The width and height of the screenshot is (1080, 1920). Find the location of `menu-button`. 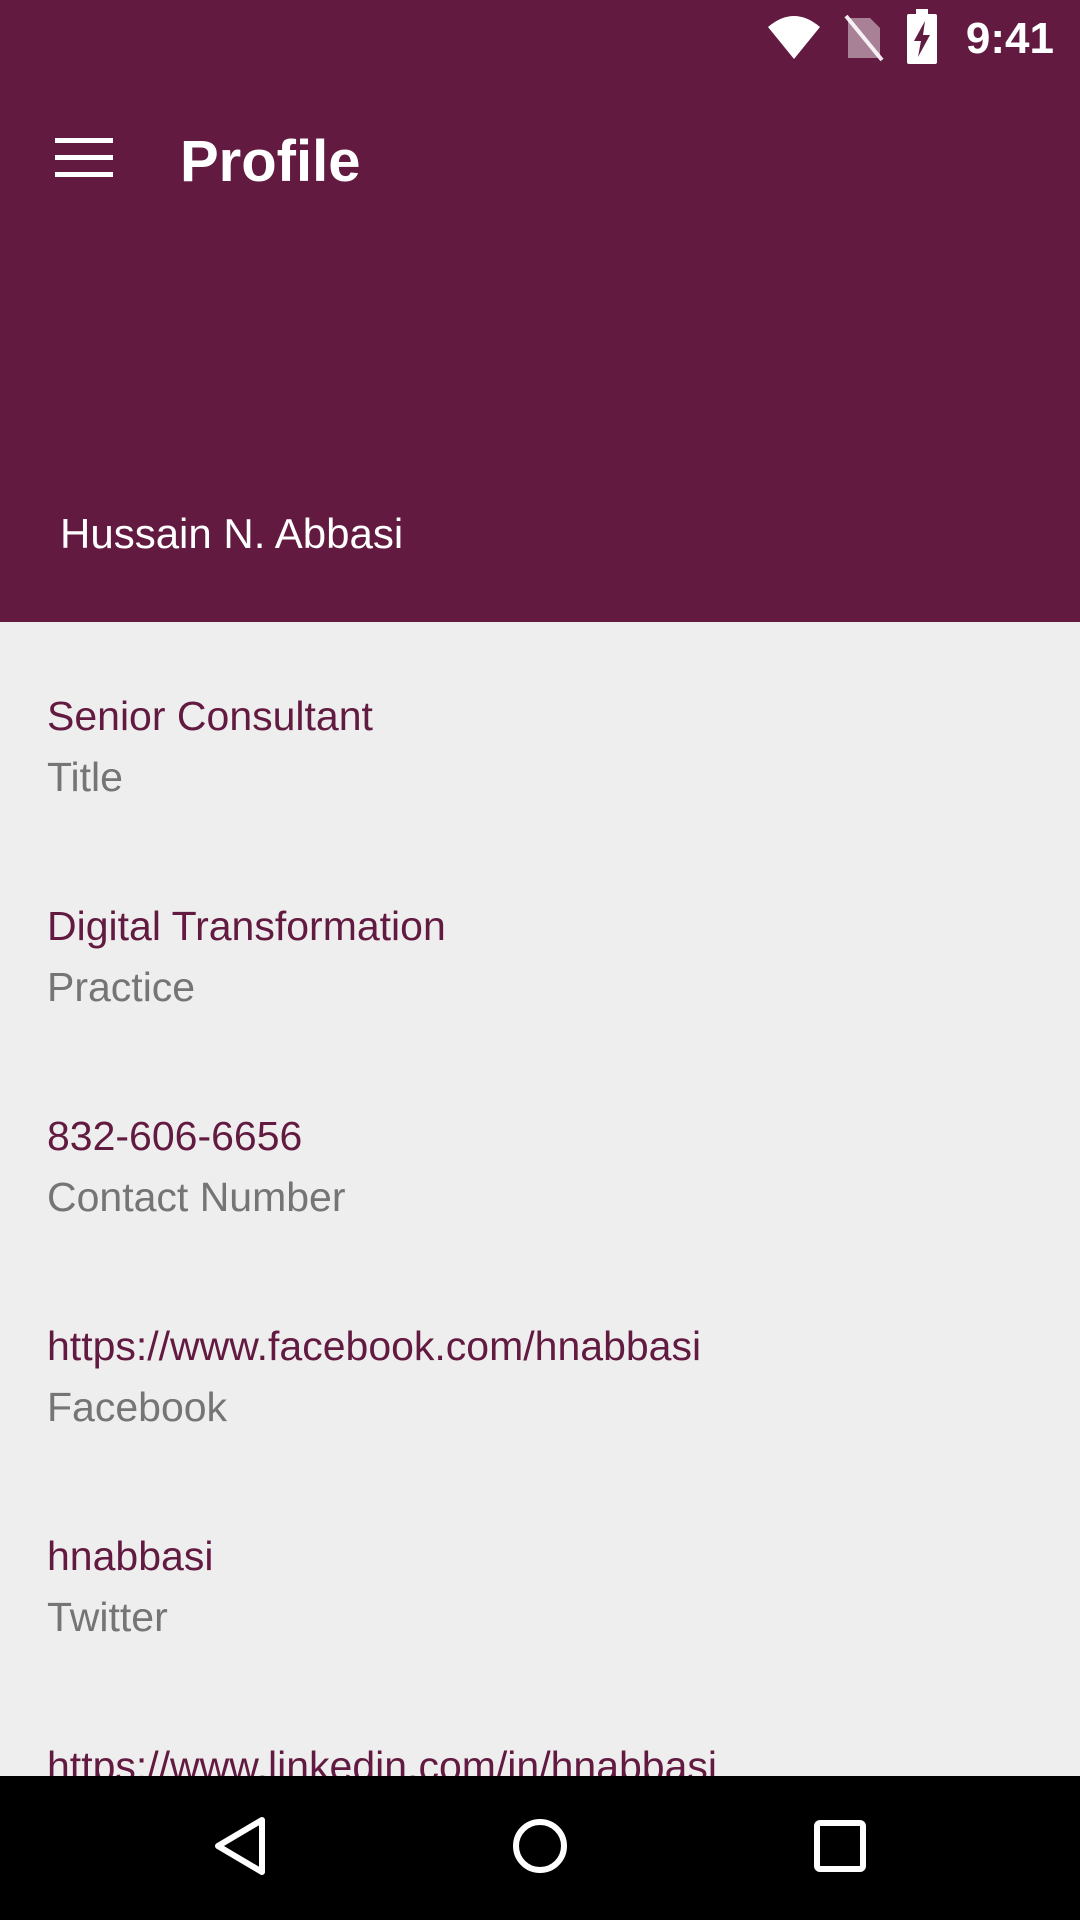

menu-button is located at coordinates (84, 160).